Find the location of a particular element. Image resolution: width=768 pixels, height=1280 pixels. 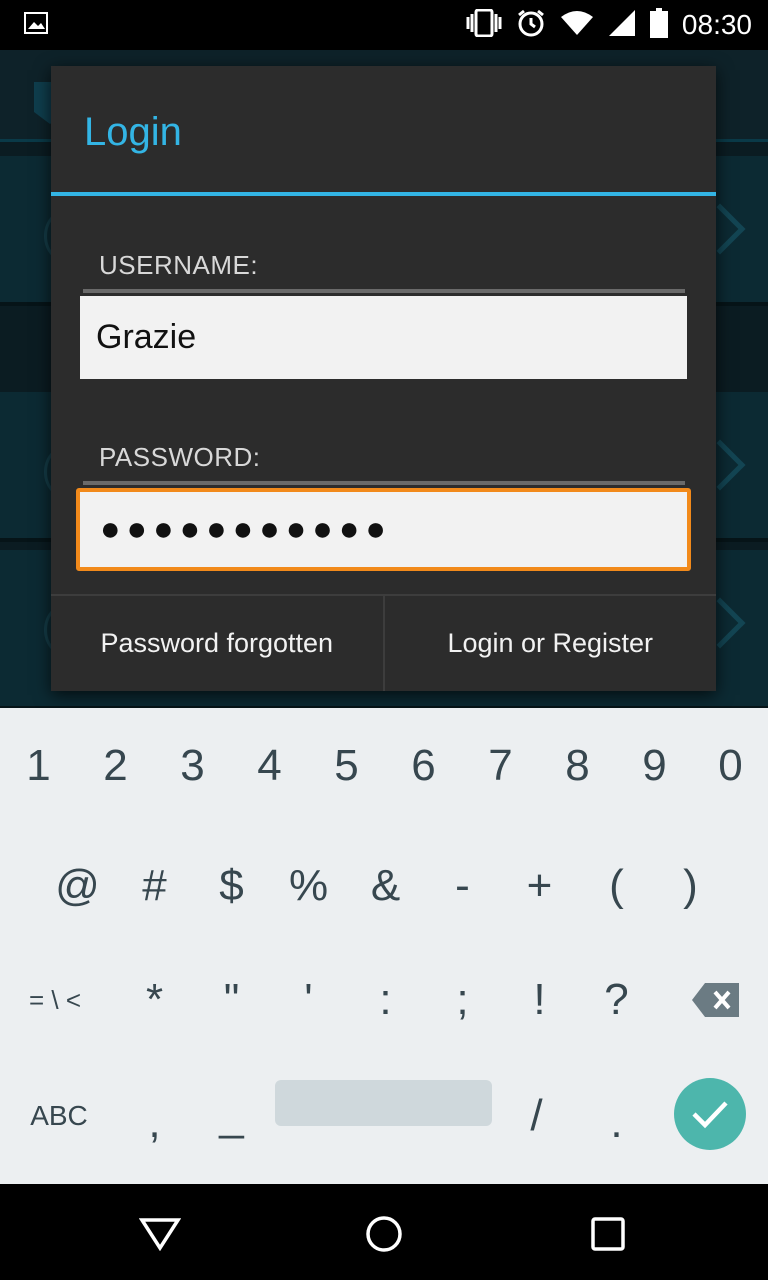

key-question: ? is located at coordinates (616, 1000).